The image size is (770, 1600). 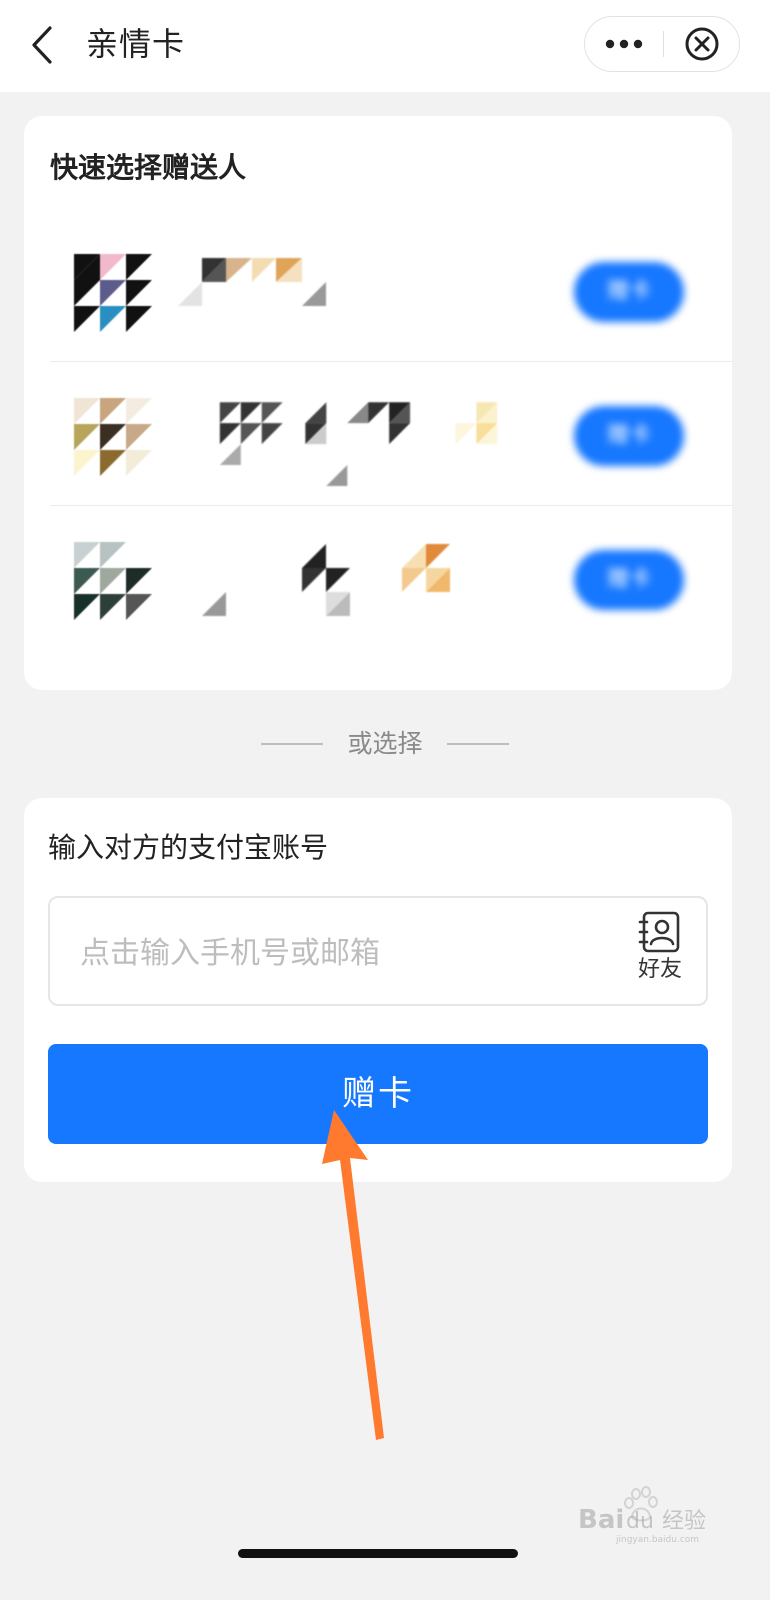 What do you see at coordinates (378, 1553) in the screenshot?
I see `home-indicator` at bounding box center [378, 1553].